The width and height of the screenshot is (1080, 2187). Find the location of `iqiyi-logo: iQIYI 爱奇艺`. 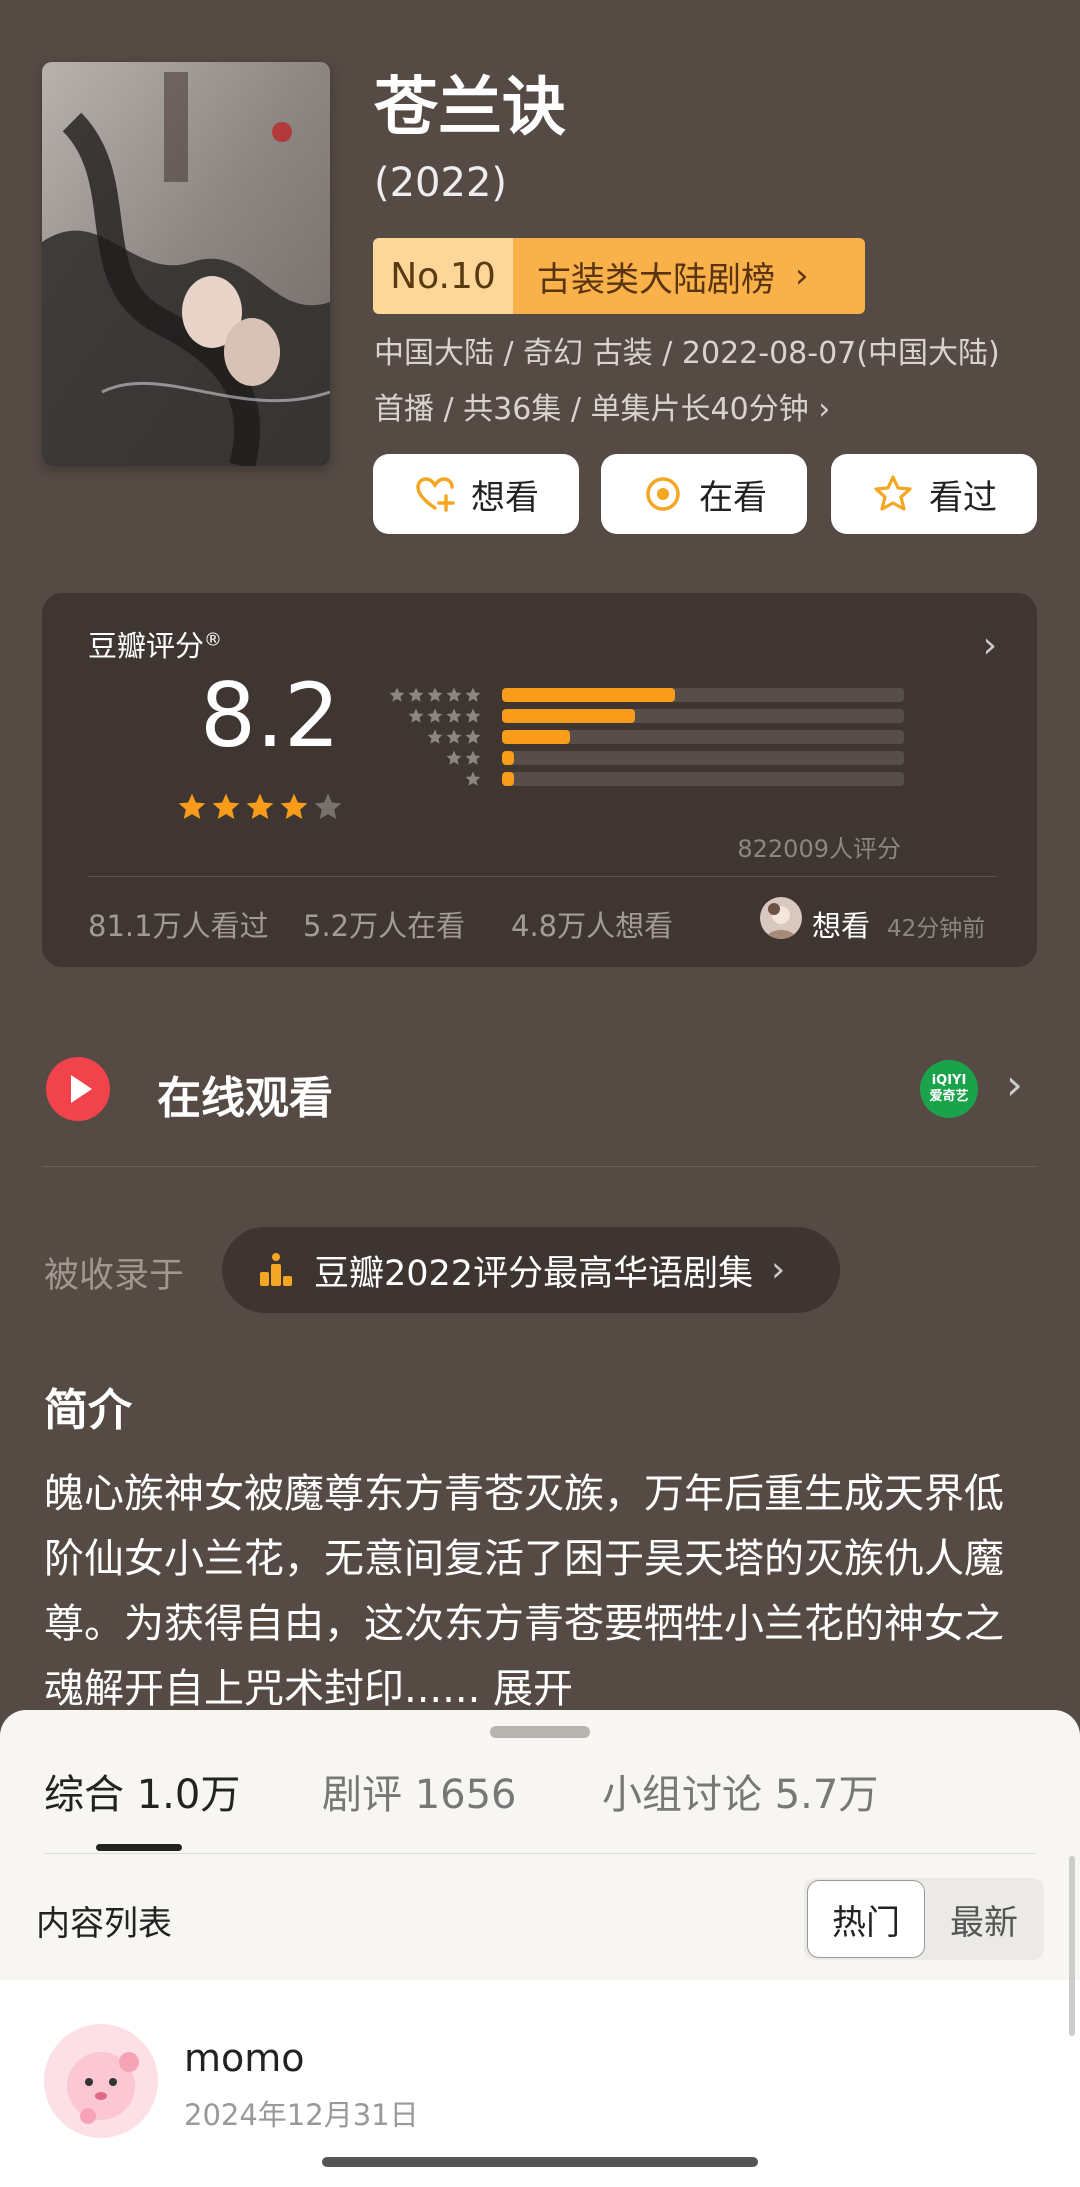

iqiyi-logo: iQIYI 爱奇艺 is located at coordinates (949, 1089).